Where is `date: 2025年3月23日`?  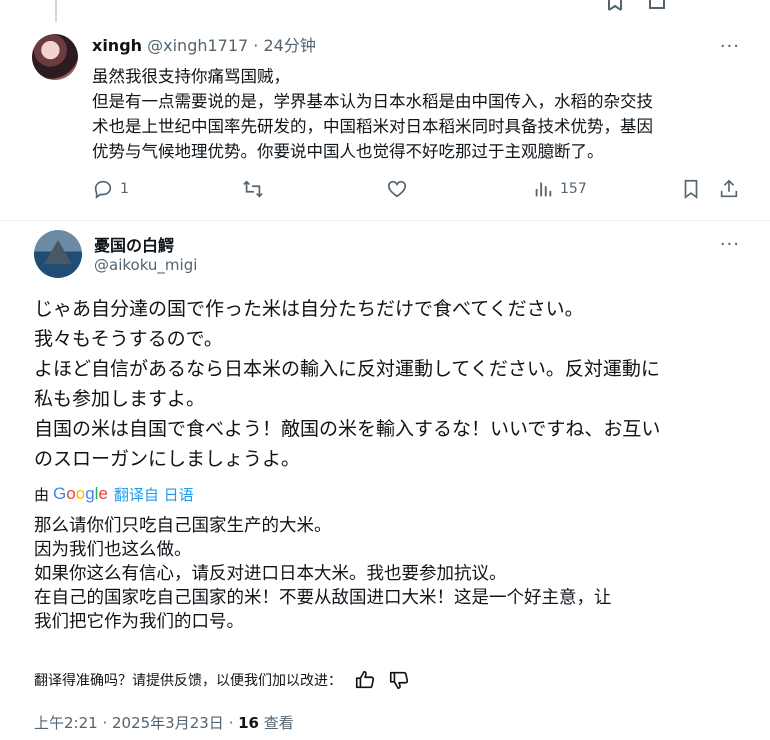
date: 2025年3月23日 is located at coordinates (168, 723).